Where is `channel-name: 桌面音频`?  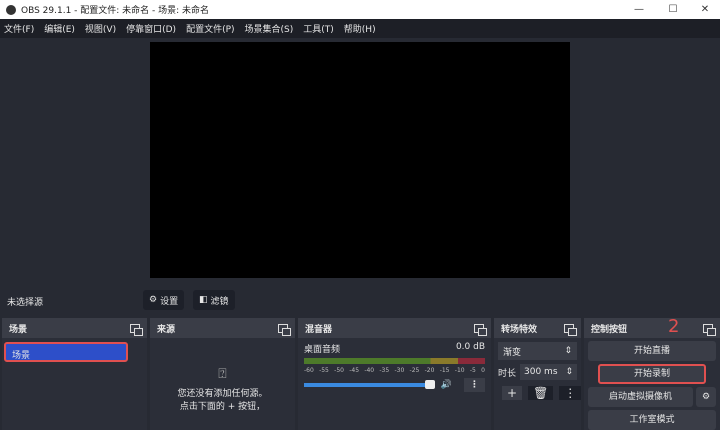
channel-name: 桌面音频 is located at coordinates (322, 350).